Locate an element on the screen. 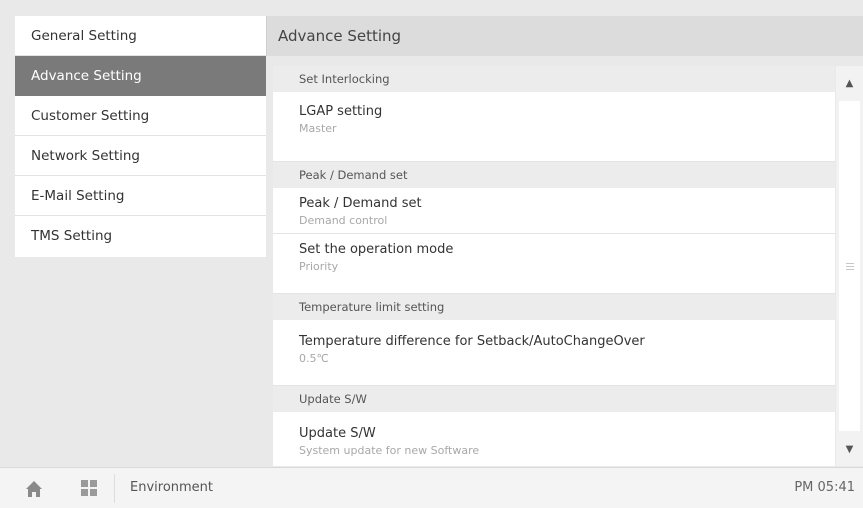 This screenshot has height=508, width=863. sidebar-item-customer-setting: Customer Setting is located at coordinates (140, 116).